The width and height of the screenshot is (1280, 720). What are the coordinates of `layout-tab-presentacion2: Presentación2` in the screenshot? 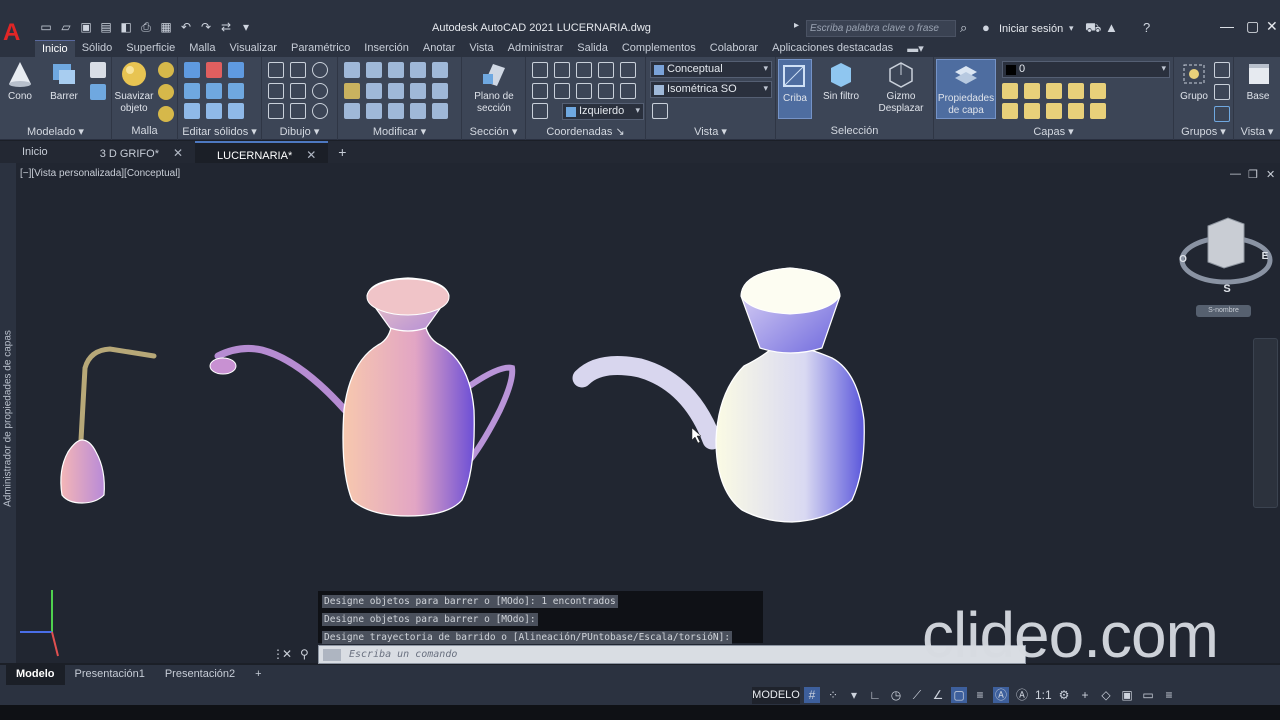 It's located at (200, 675).